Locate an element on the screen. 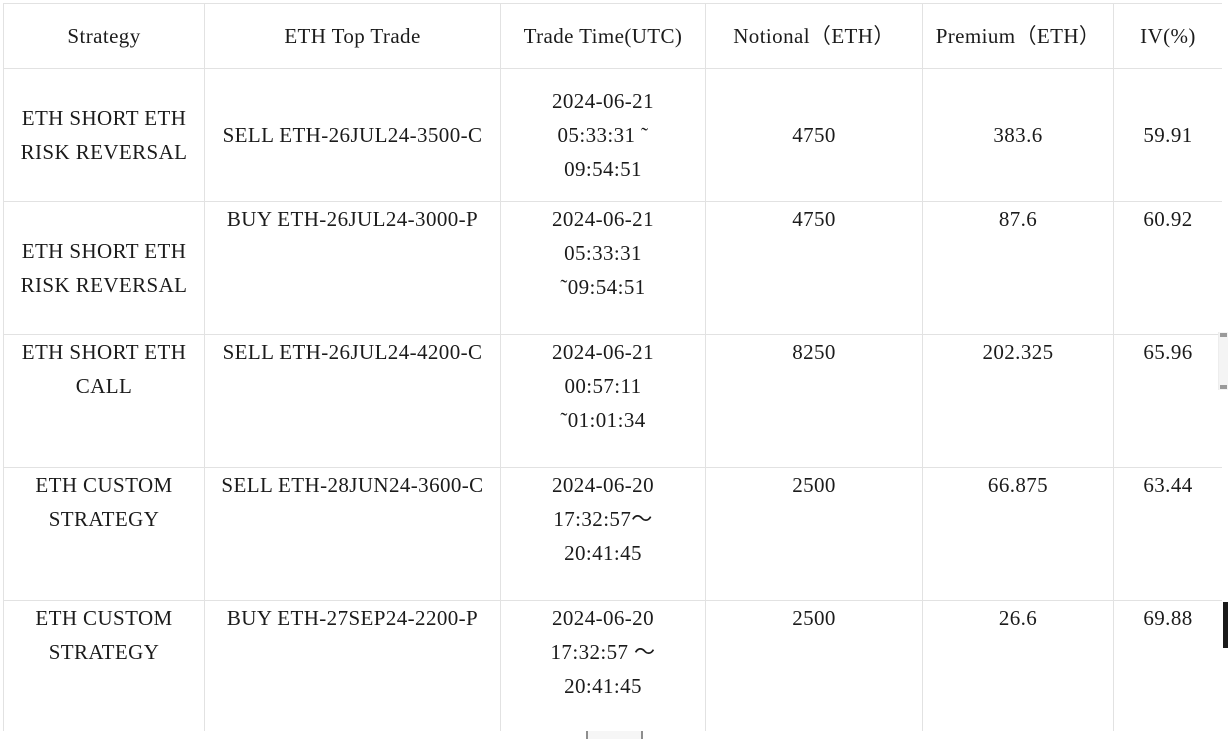 The width and height of the screenshot is (1230, 739). cell-premium-text: 383.6 is located at coordinates (1018, 135).